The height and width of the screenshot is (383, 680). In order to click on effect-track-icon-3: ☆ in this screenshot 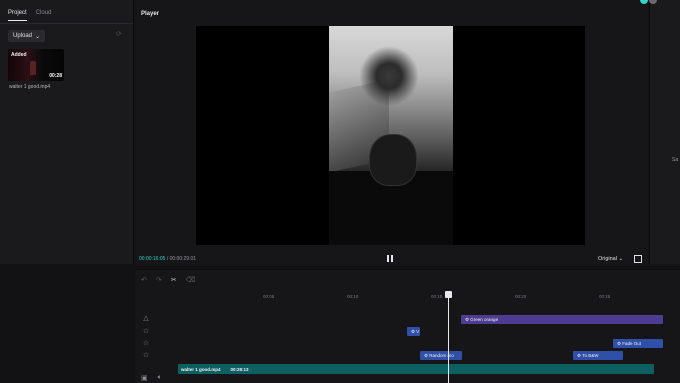, I will do `click(146, 356)`.